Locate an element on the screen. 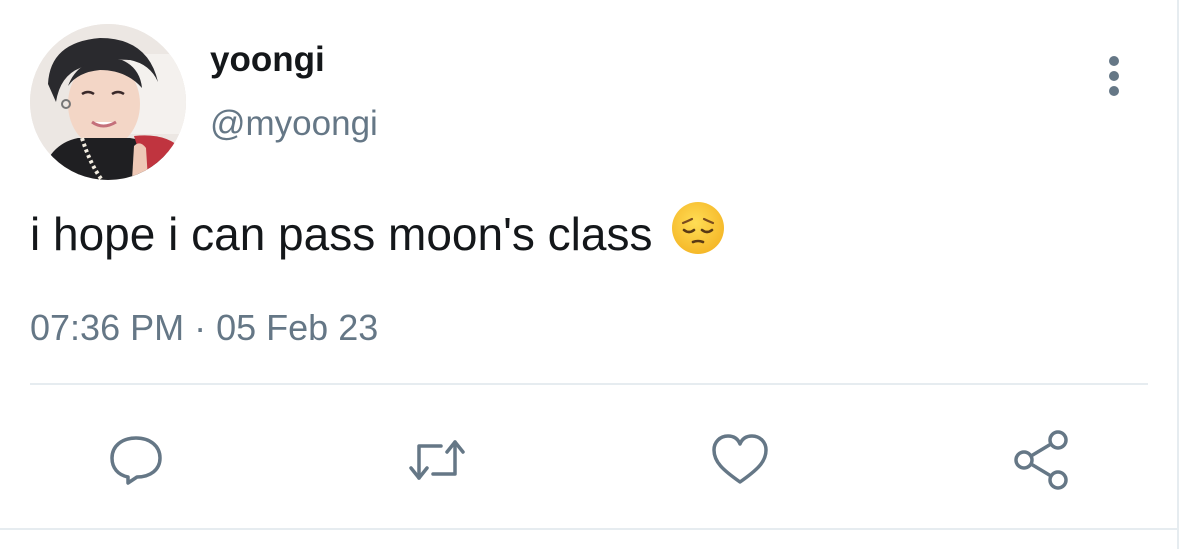  share-button is located at coordinates (1042, 460).